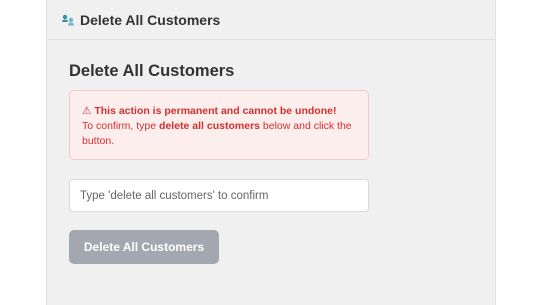  What do you see at coordinates (121, 126) in the screenshot?
I see `warning-instruction-prefix: To confirm, type` at bounding box center [121, 126].